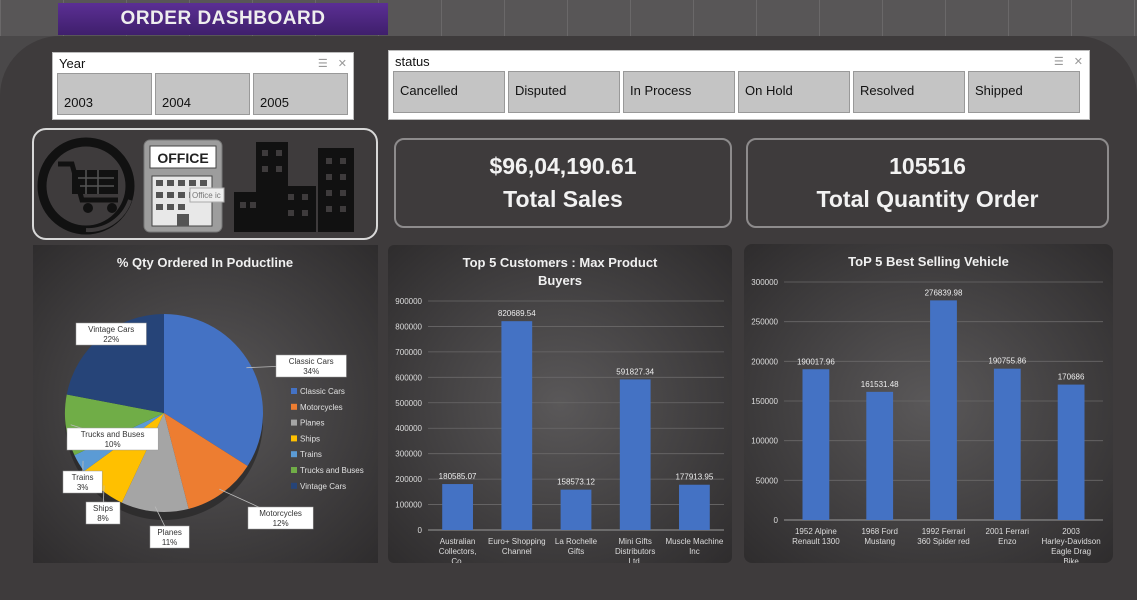 The image size is (1137, 600). What do you see at coordinates (311, 454) in the screenshot?
I see `legend-entry: Trains` at bounding box center [311, 454].